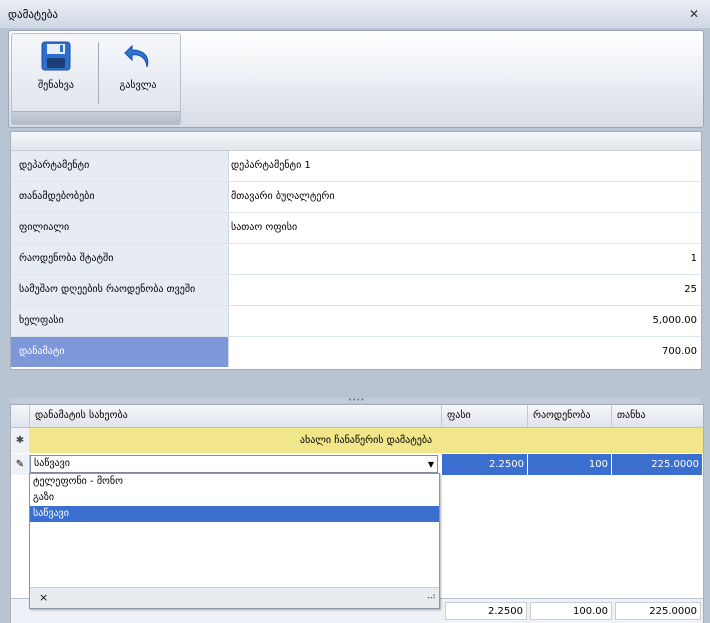 The image size is (710, 623). Describe the element at coordinates (571, 611) in the screenshot. I see `footer-quantity-total: 100.00` at that location.